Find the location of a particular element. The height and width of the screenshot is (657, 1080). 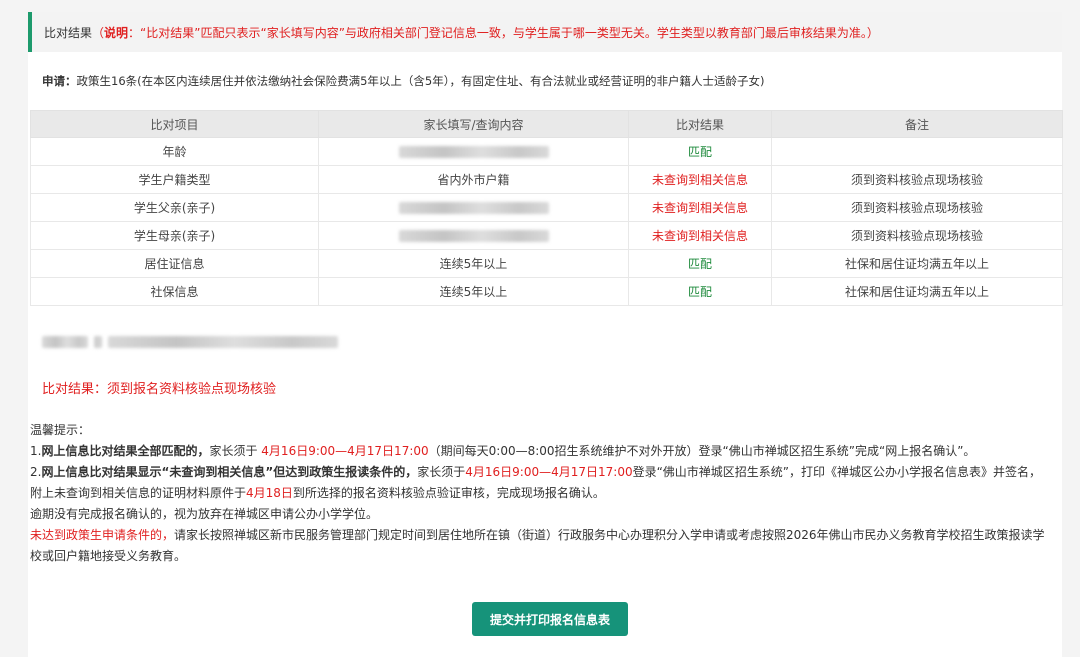

column-header-note: 备注 is located at coordinates (917, 124).